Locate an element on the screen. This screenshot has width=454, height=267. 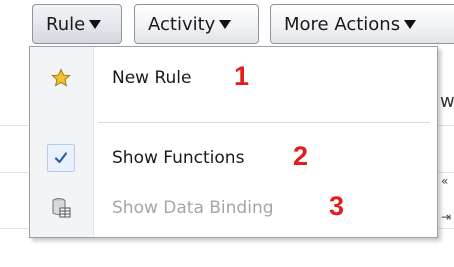
menu-item-show-functions: Show Functions 2 is located at coordinates (233, 158).